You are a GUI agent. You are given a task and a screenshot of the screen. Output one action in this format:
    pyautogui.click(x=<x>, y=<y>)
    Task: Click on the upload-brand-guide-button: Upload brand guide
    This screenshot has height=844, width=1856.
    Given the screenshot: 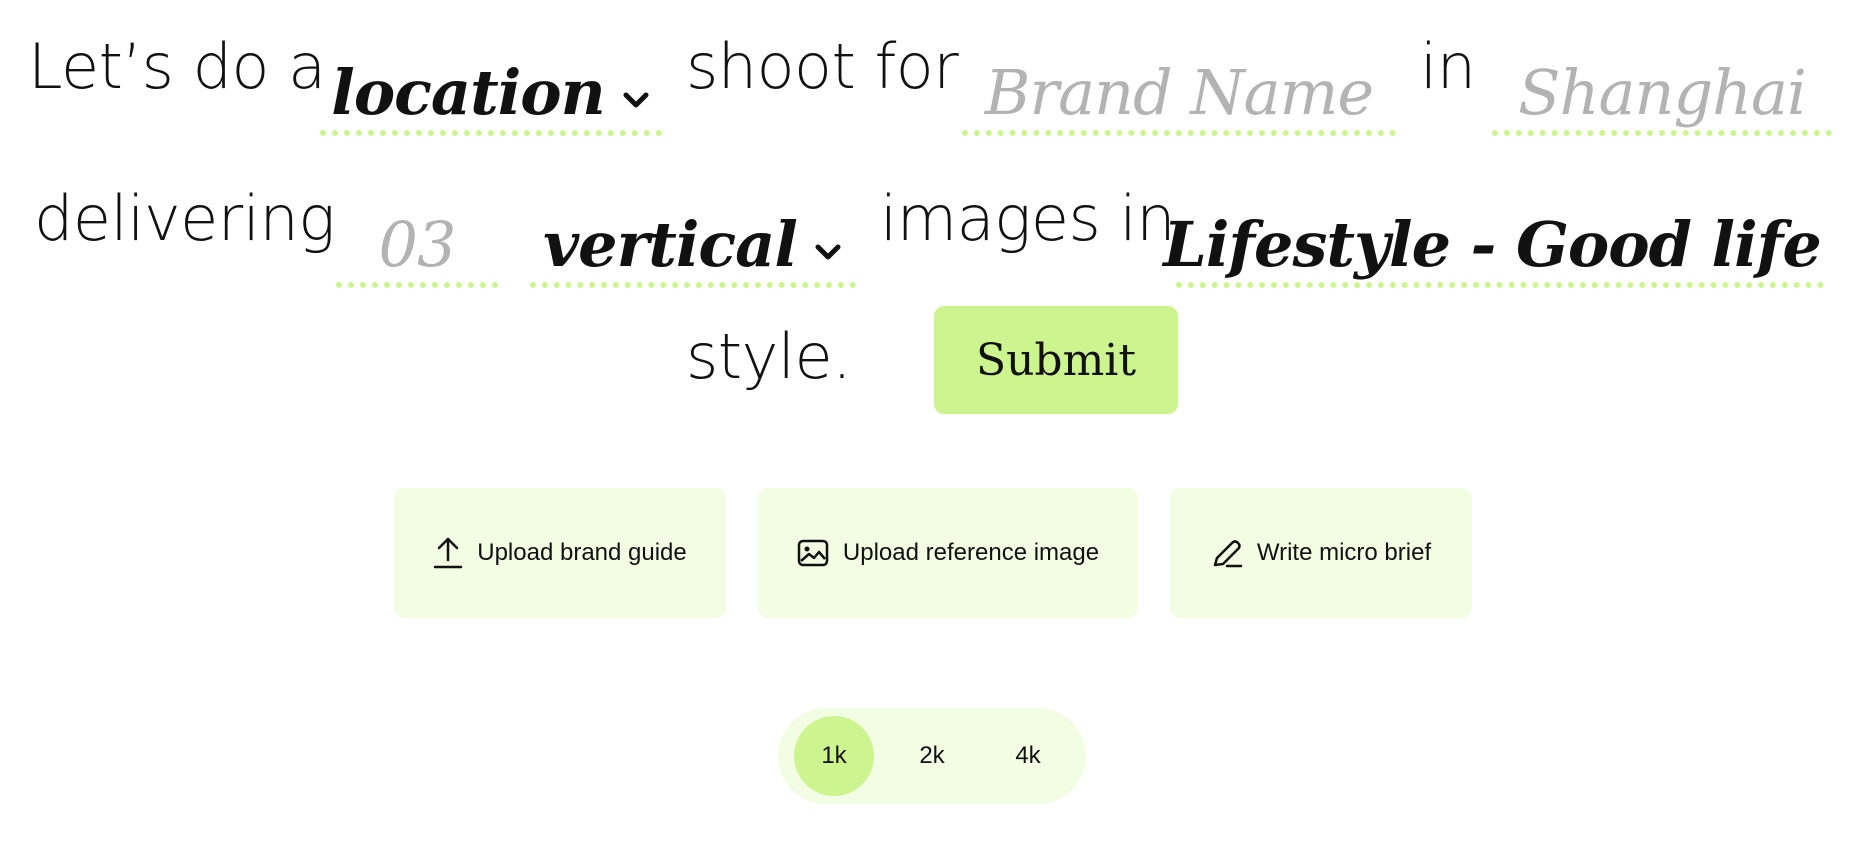 What is the action you would take?
    pyautogui.click(x=560, y=553)
    